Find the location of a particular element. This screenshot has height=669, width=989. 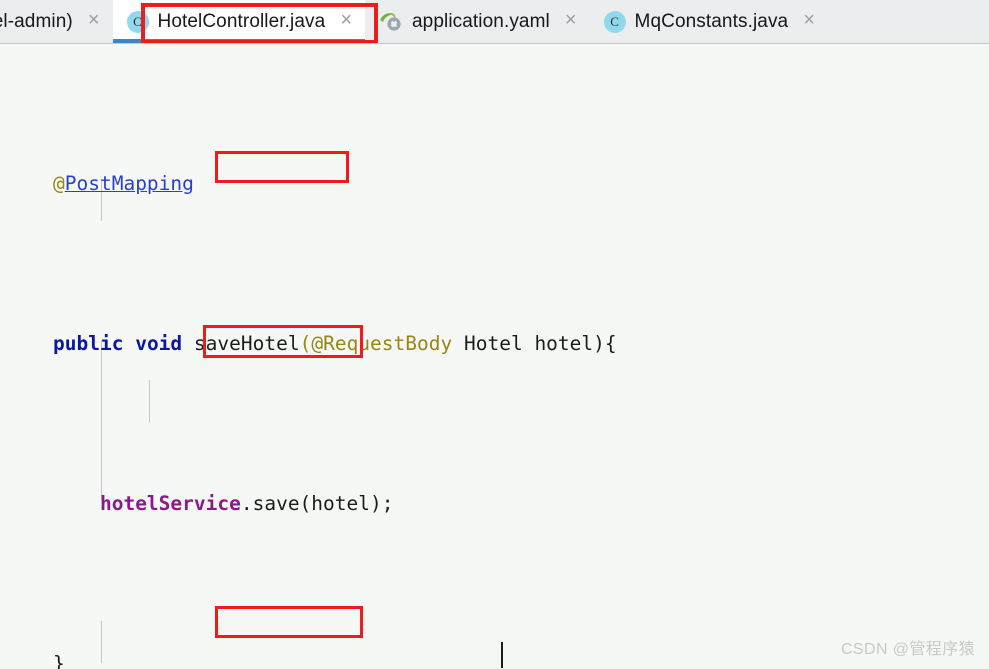

token-at: @ is located at coordinates (59, 183).